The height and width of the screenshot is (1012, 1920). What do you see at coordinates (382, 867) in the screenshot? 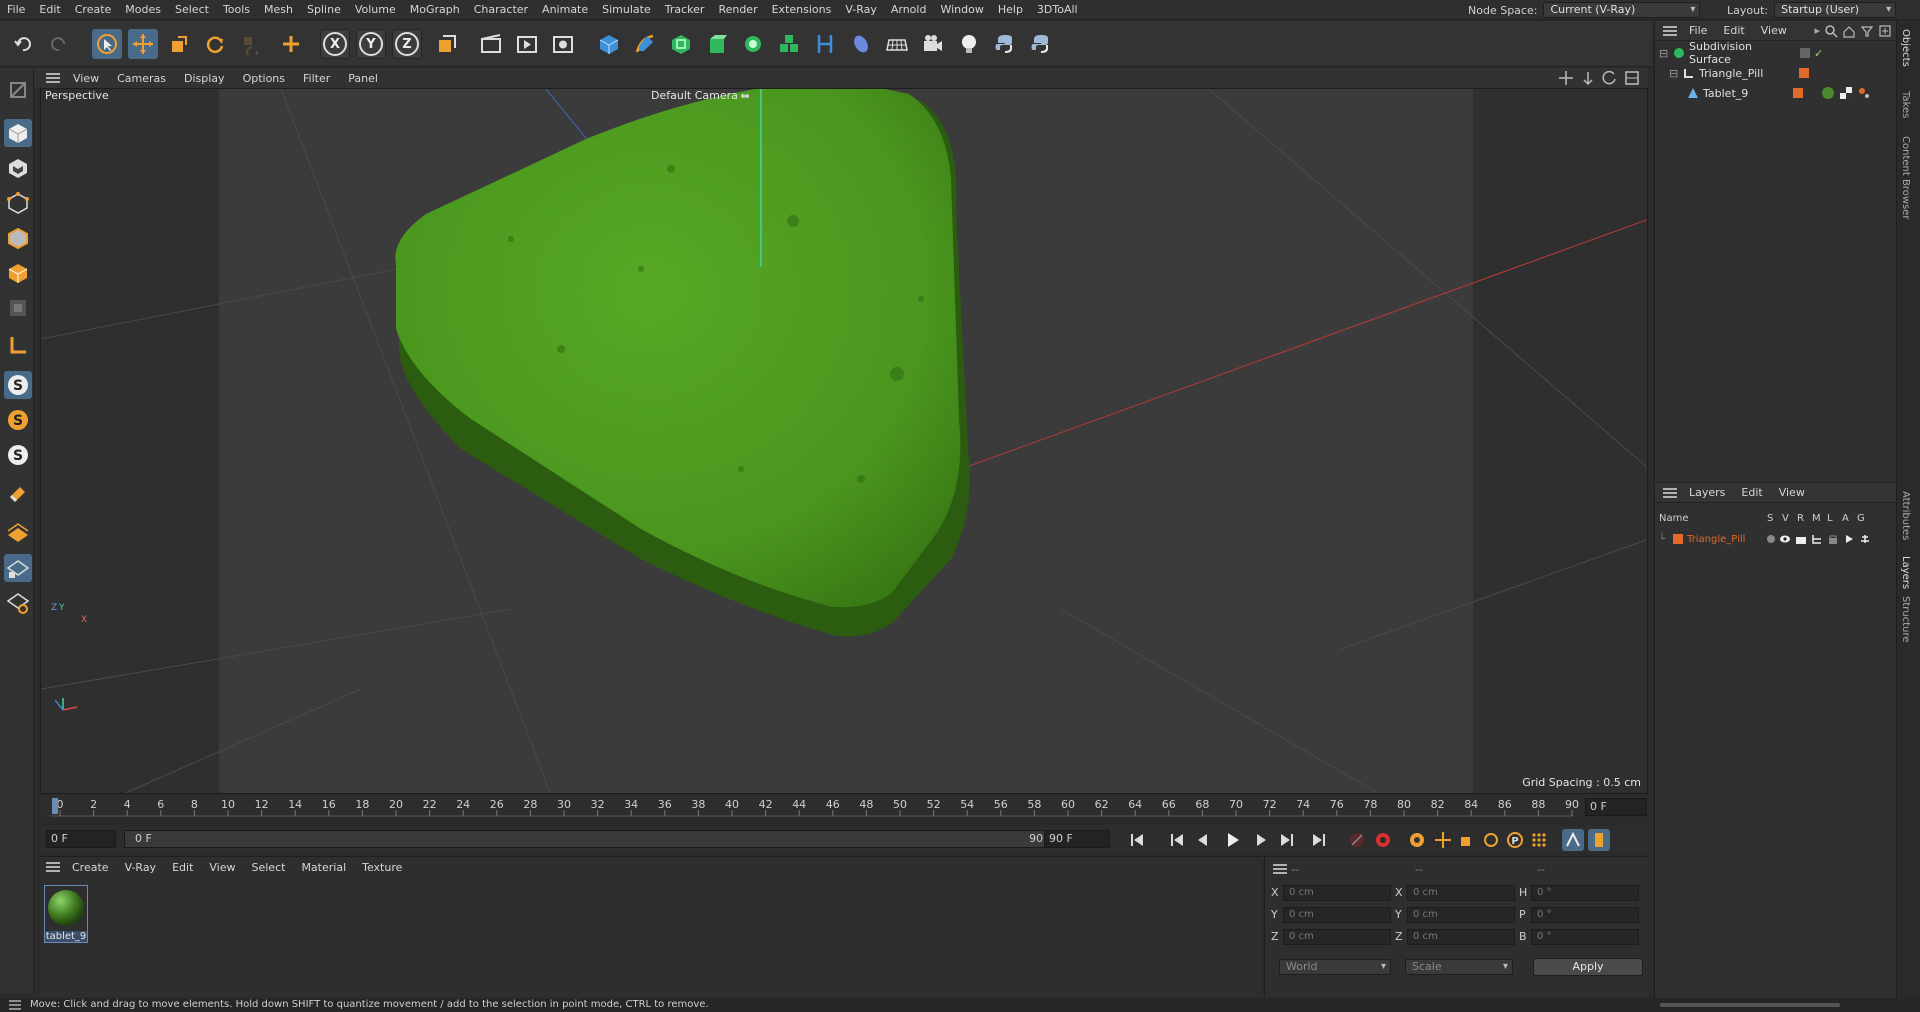
I see `material-menu-texture: Texture` at bounding box center [382, 867].